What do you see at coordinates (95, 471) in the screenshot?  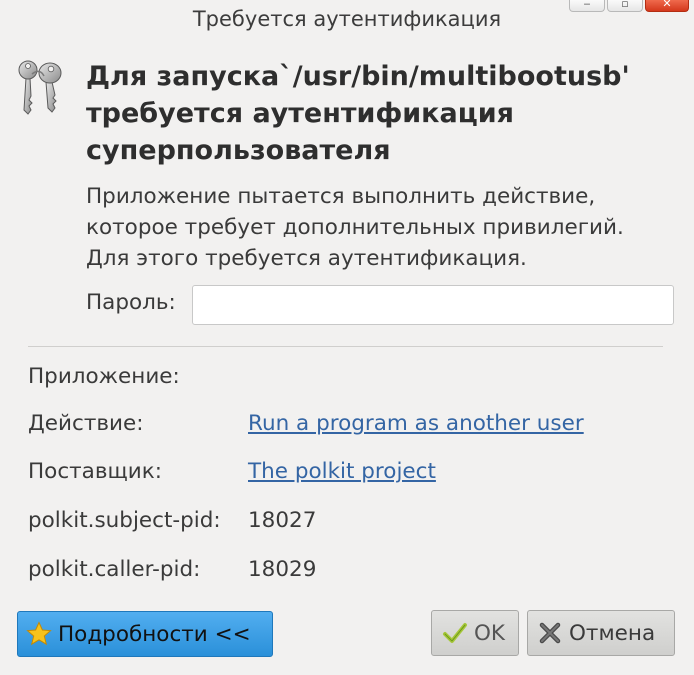 I see `vendor-label: Поставщик:` at bounding box center [95, 471].